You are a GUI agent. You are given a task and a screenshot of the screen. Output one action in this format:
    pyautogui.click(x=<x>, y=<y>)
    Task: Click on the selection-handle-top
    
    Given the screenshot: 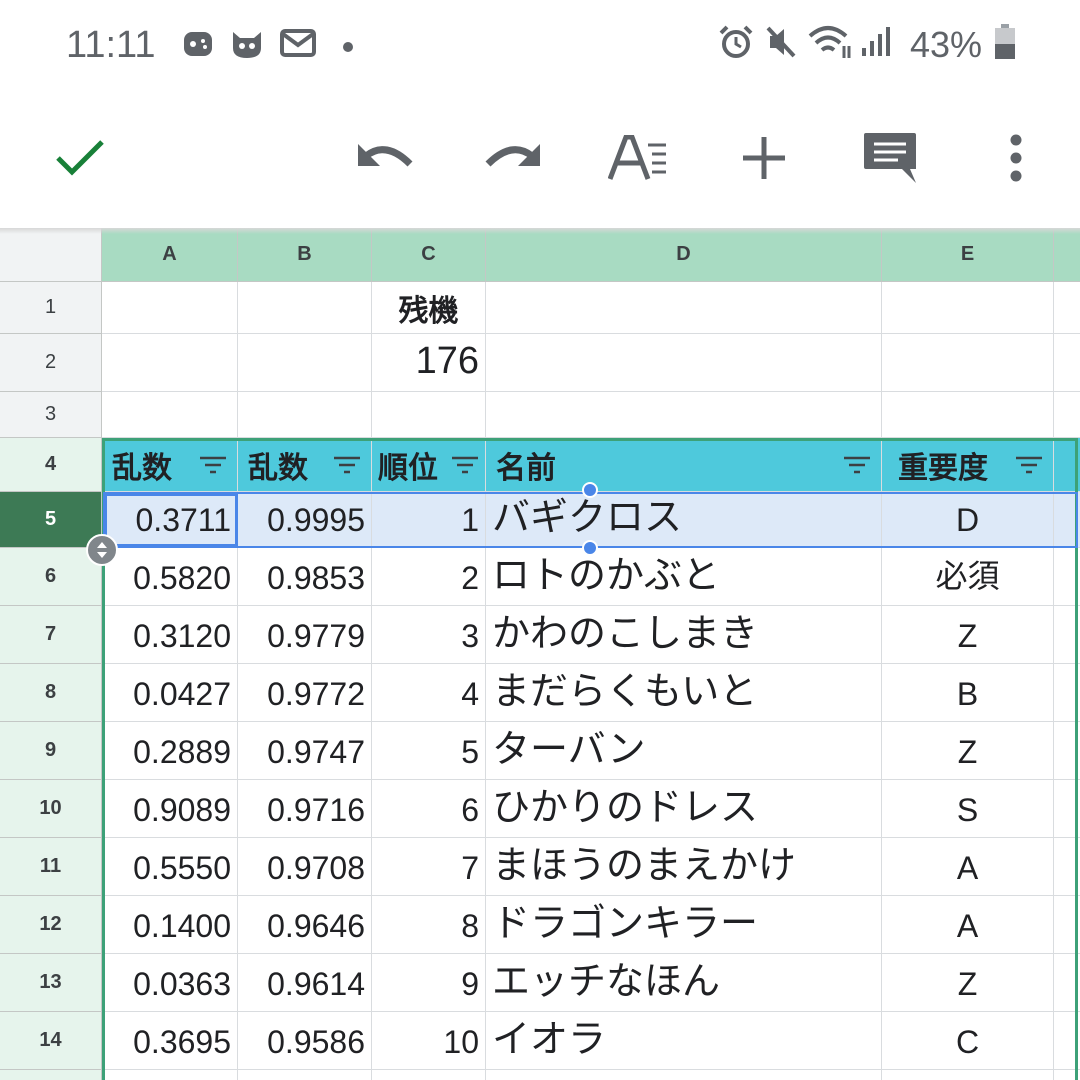 What is the action you would take?
    pyautogui.click(x=590, y=490)
    